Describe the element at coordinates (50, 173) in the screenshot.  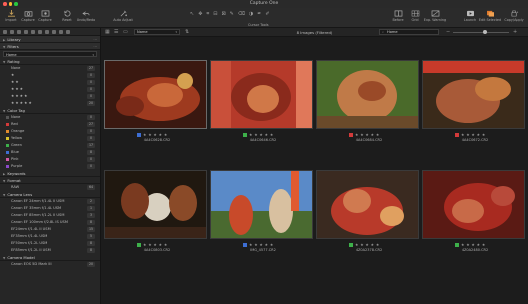
I see `keywords-section-header: ▶ Keywords` at that location.